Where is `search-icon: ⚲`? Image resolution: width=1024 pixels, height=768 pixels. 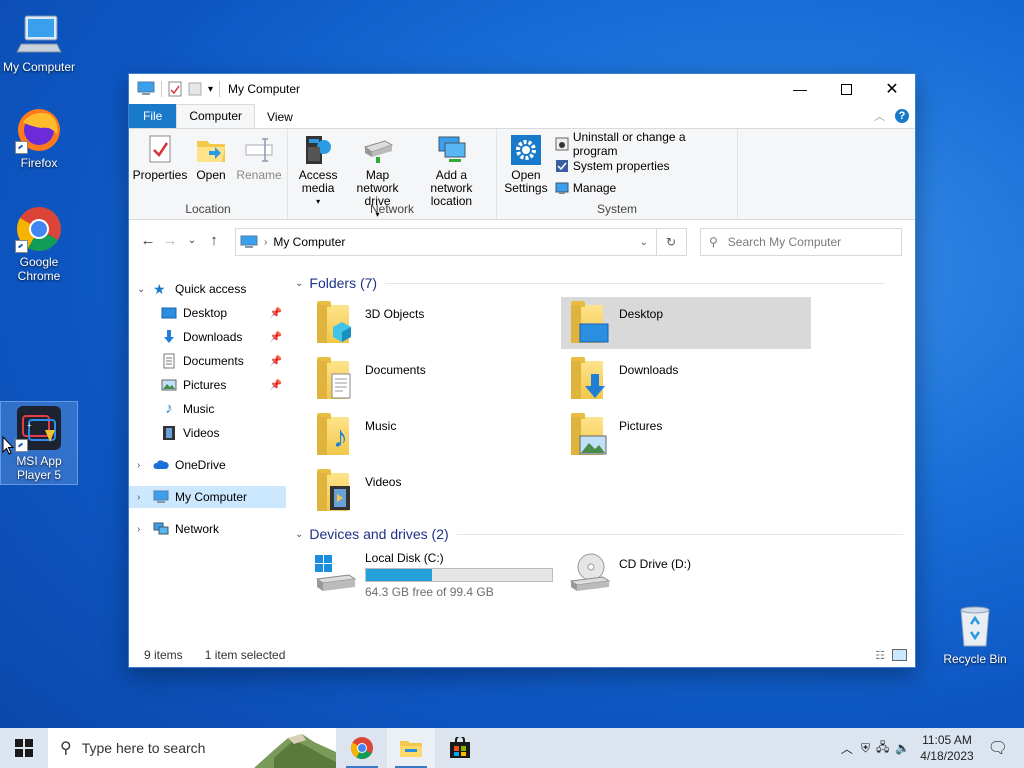 search-icon: ⚲ is located at coordinates (713, 242).